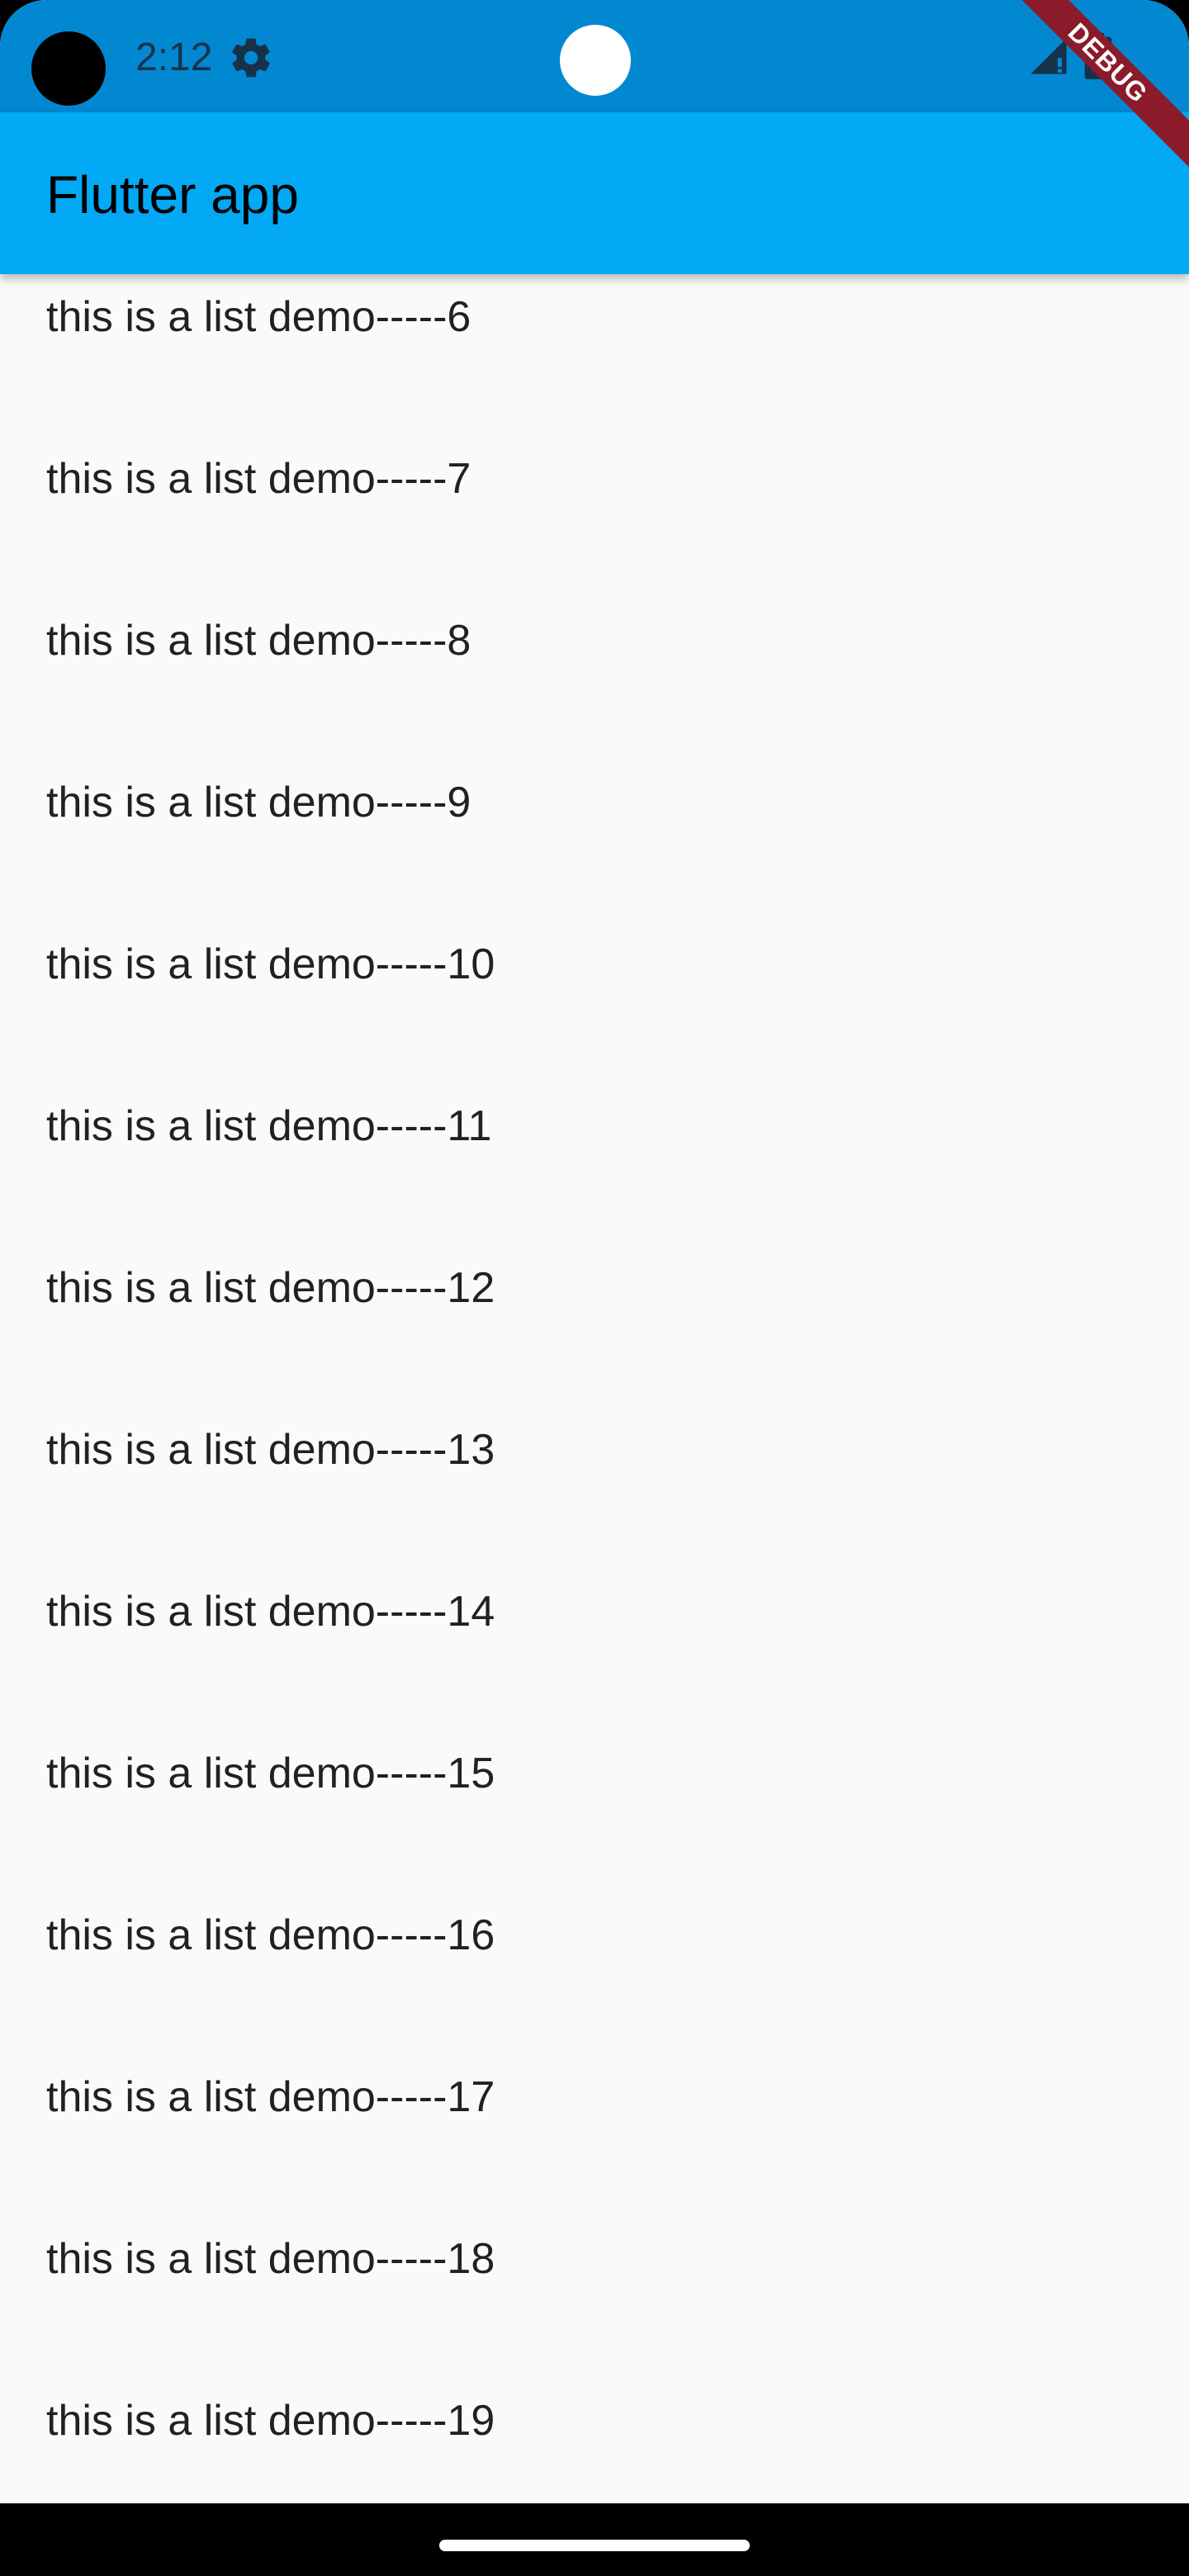 This screenshot has height=2576, width=1189. What do you see at coordinates (270, 964) in the screenshot?
I see `list-item-label: this is a list demo-----10` at bounding box center [270, 964].